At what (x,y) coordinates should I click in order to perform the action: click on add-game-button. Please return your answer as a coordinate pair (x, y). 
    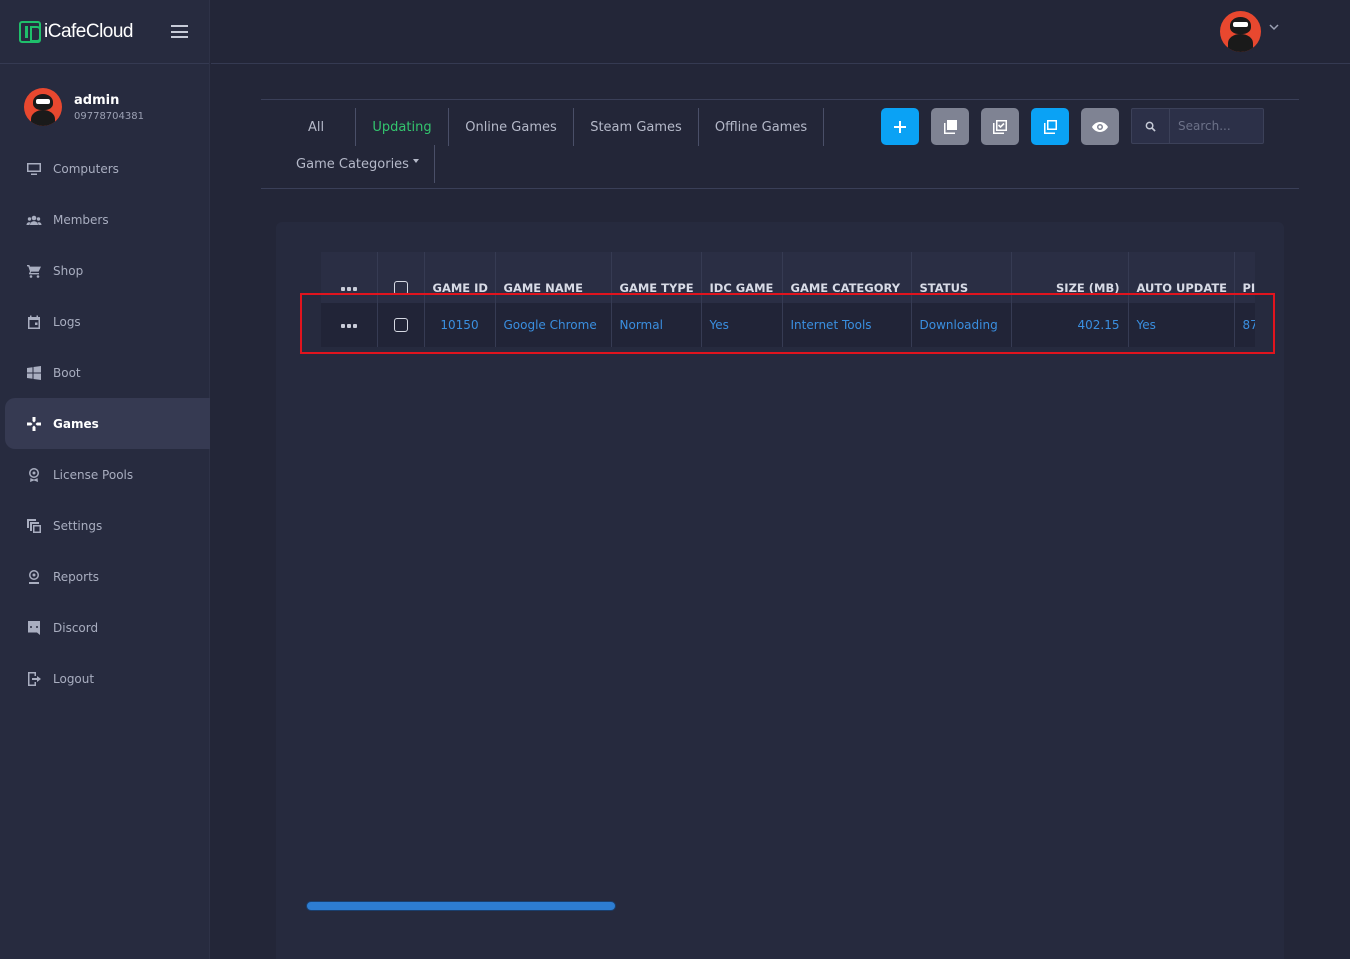
    Looking at the image, I should click on (900, 126).